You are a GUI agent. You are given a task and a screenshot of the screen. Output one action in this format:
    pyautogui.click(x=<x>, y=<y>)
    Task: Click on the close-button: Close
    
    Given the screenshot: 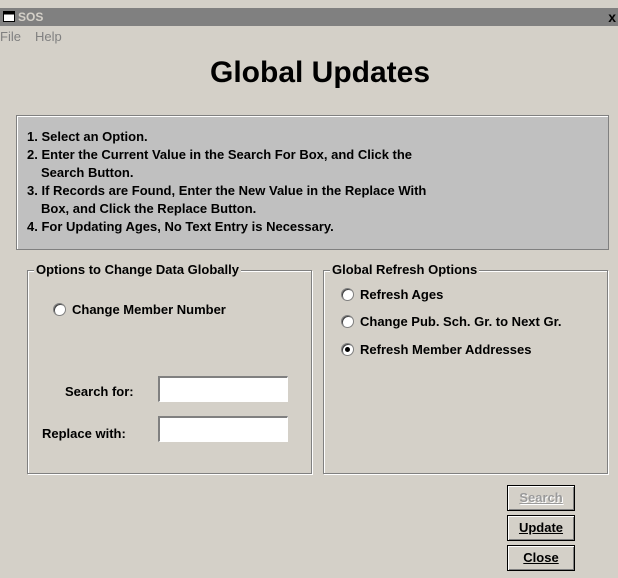 What is the action you would take?
    pyautogui.click(x=541, y=558)
    